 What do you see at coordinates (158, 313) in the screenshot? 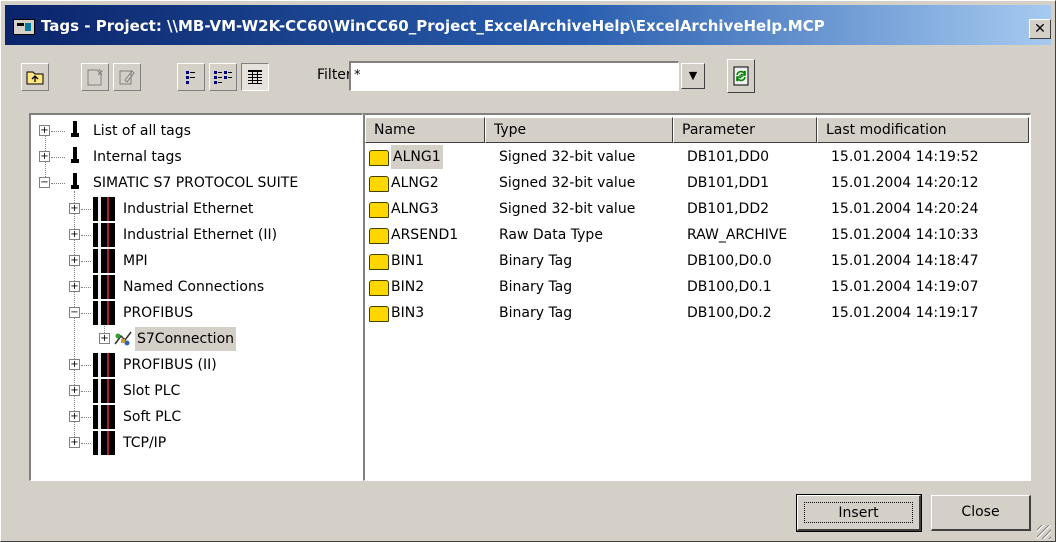
I see `tree-item-label: PROFIBUS` at bounding box center [158, 313].